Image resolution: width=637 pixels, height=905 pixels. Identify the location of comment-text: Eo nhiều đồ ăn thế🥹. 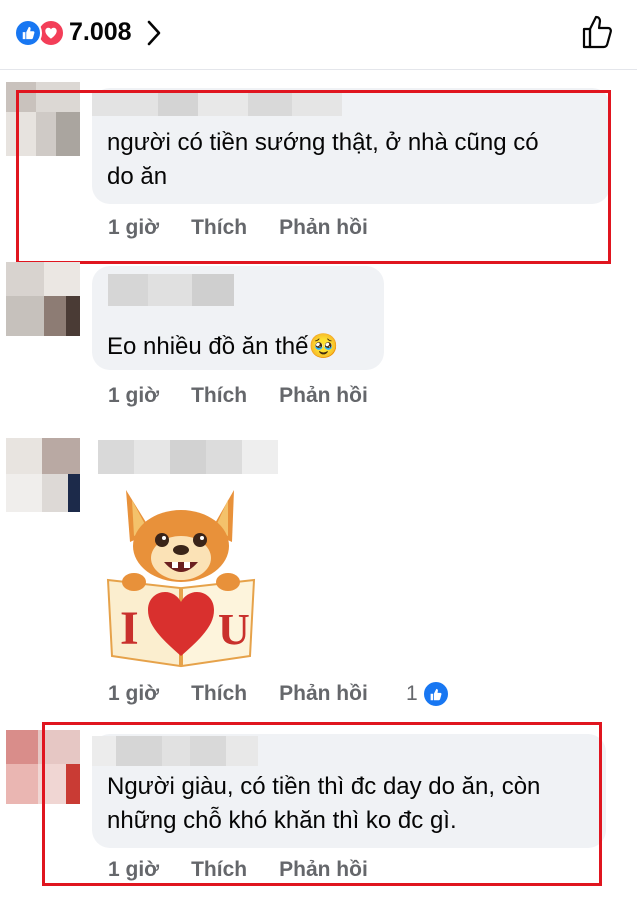
(222, 347).